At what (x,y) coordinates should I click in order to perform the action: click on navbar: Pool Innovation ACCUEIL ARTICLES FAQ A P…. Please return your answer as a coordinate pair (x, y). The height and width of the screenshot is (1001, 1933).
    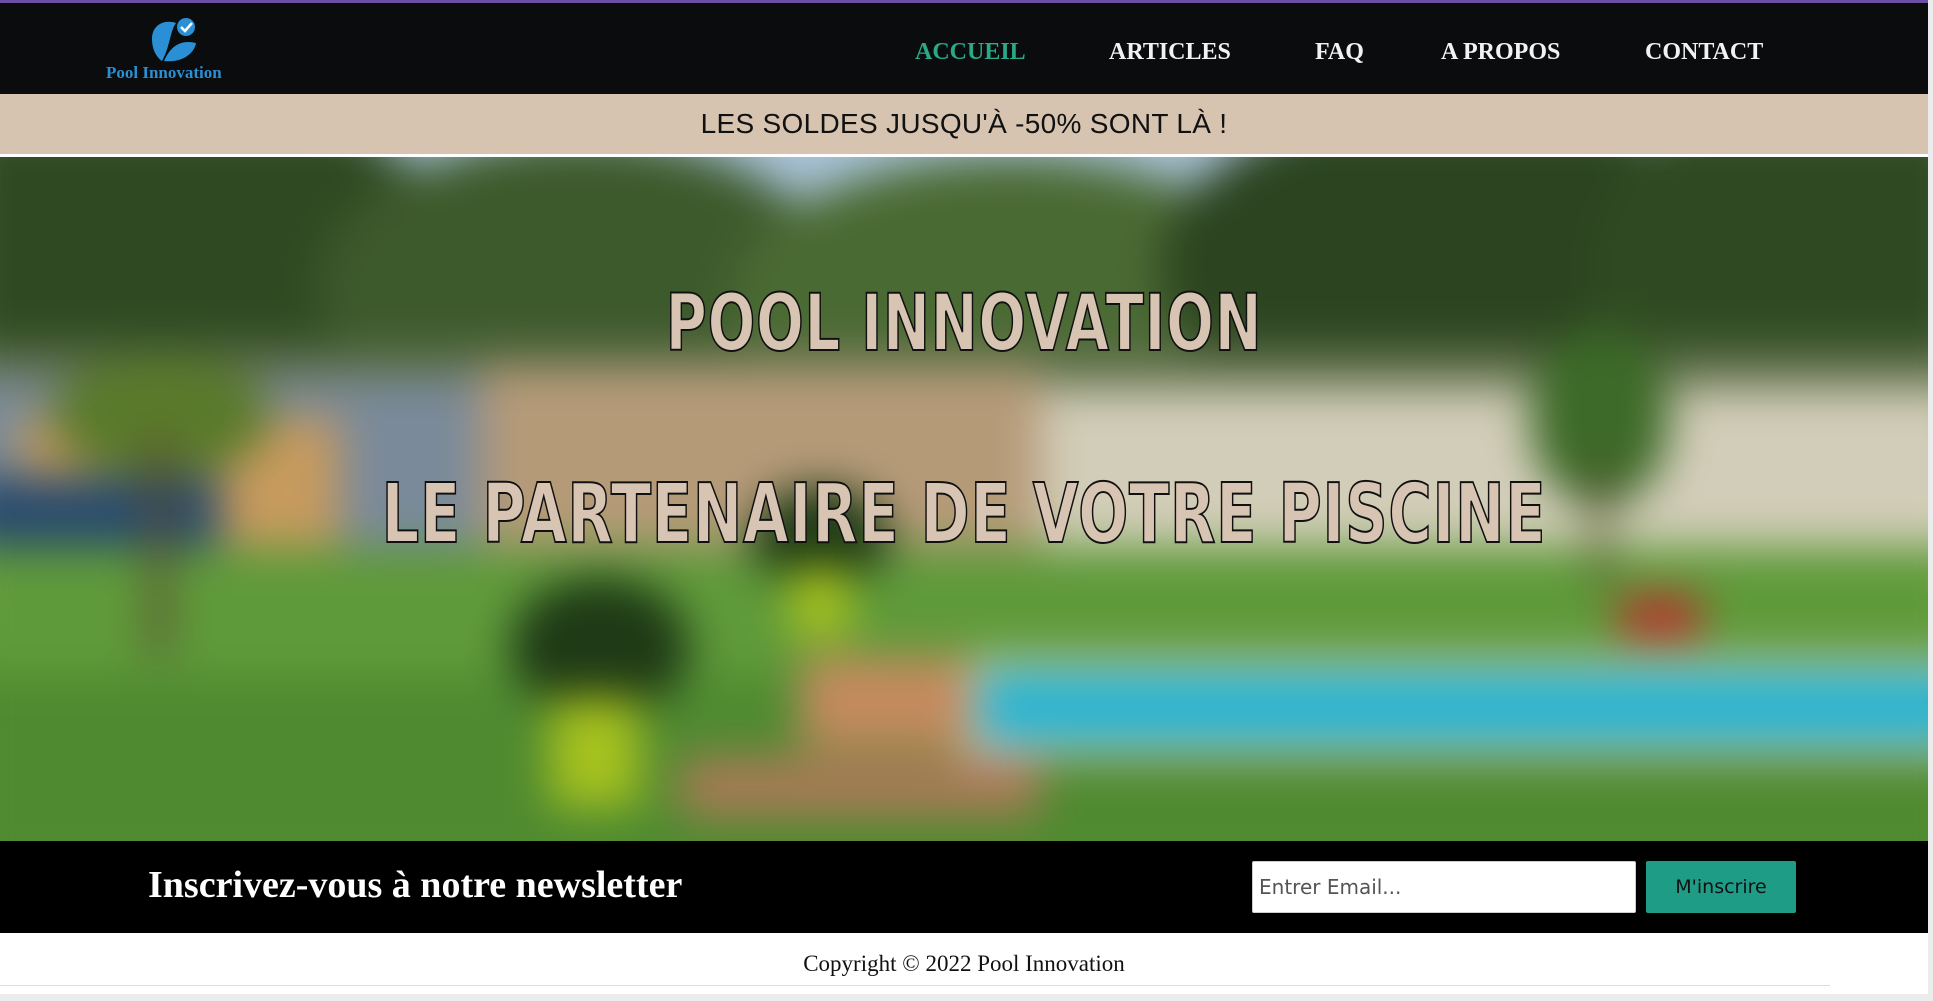
    Looking at the image, I should click on (964, 48).